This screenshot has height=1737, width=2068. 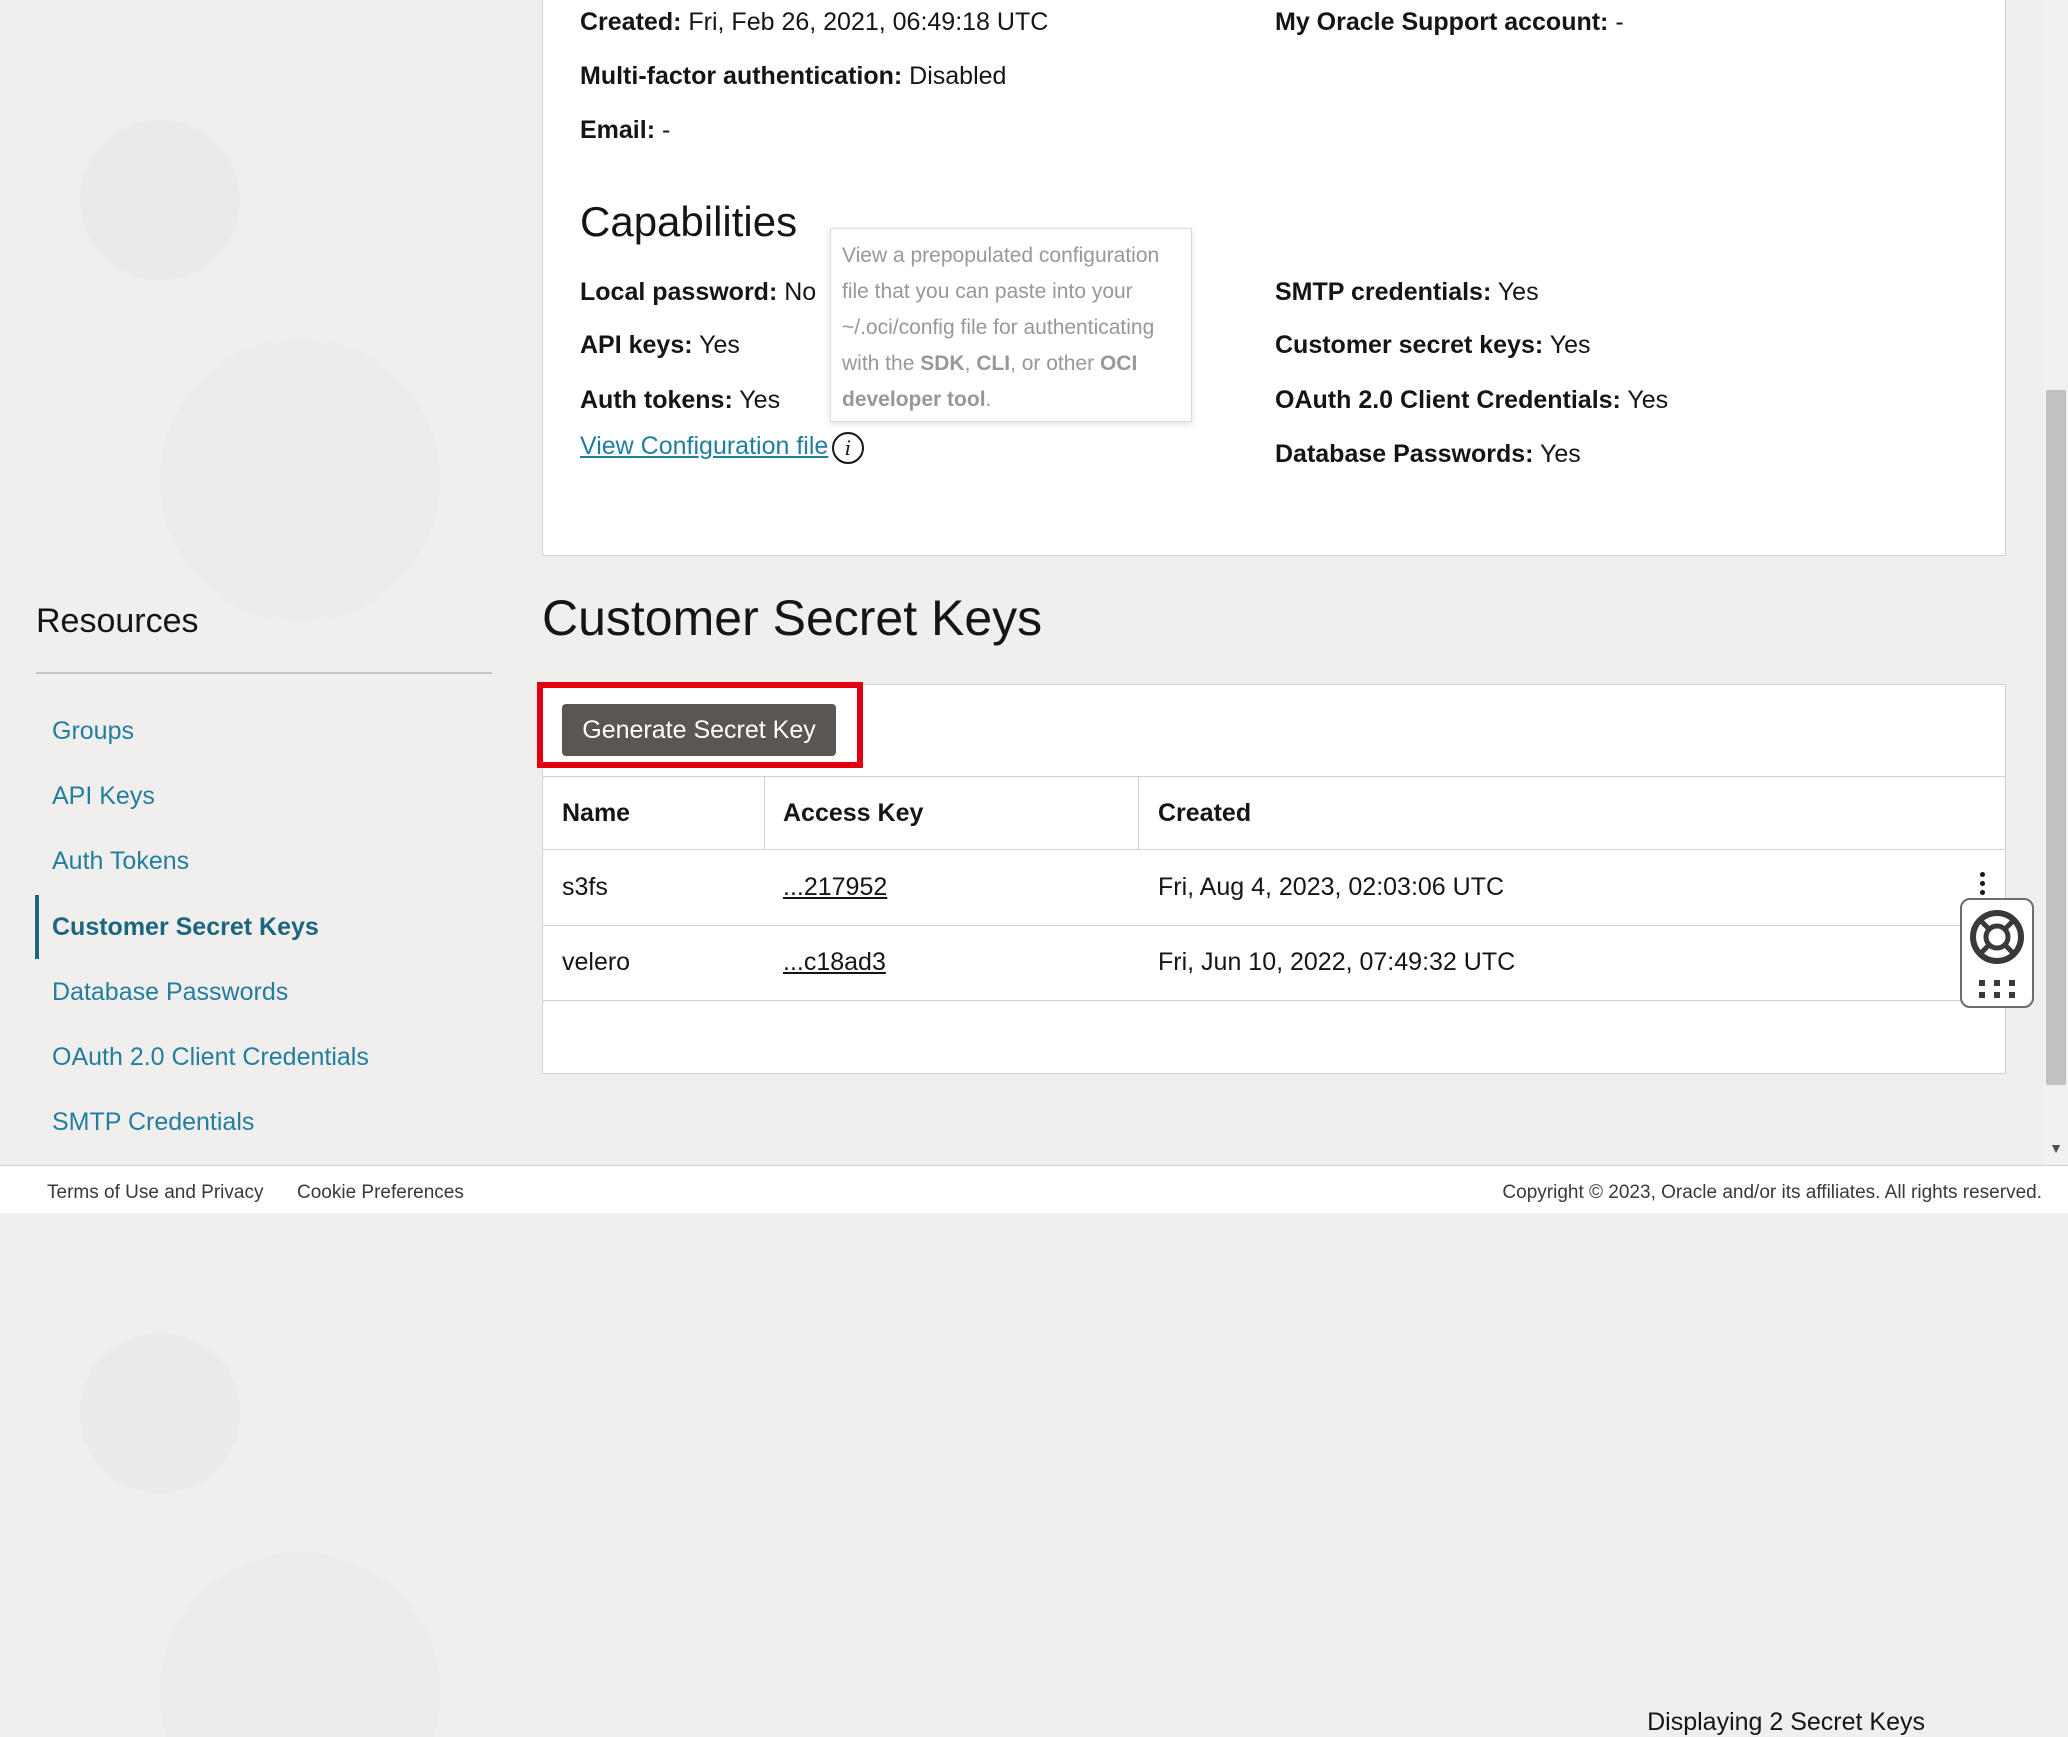 I want to click on tooltip-line: View a prepopulated configuration, so click(x=1001, y=255).